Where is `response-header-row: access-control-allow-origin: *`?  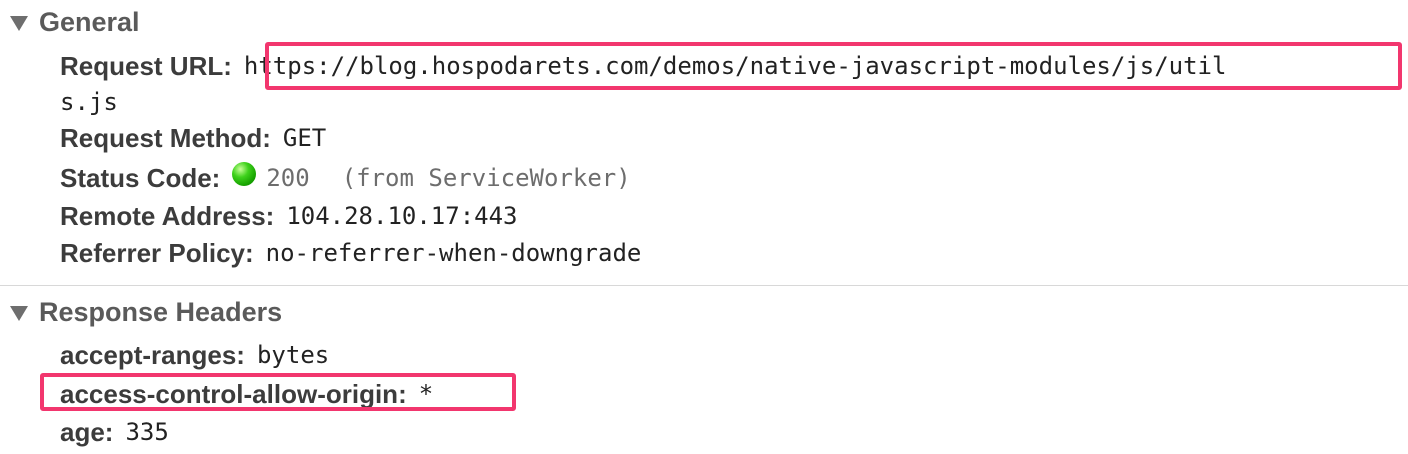 response-header-row: access-control-allow-origin: * is located at coordinates (246, 394).